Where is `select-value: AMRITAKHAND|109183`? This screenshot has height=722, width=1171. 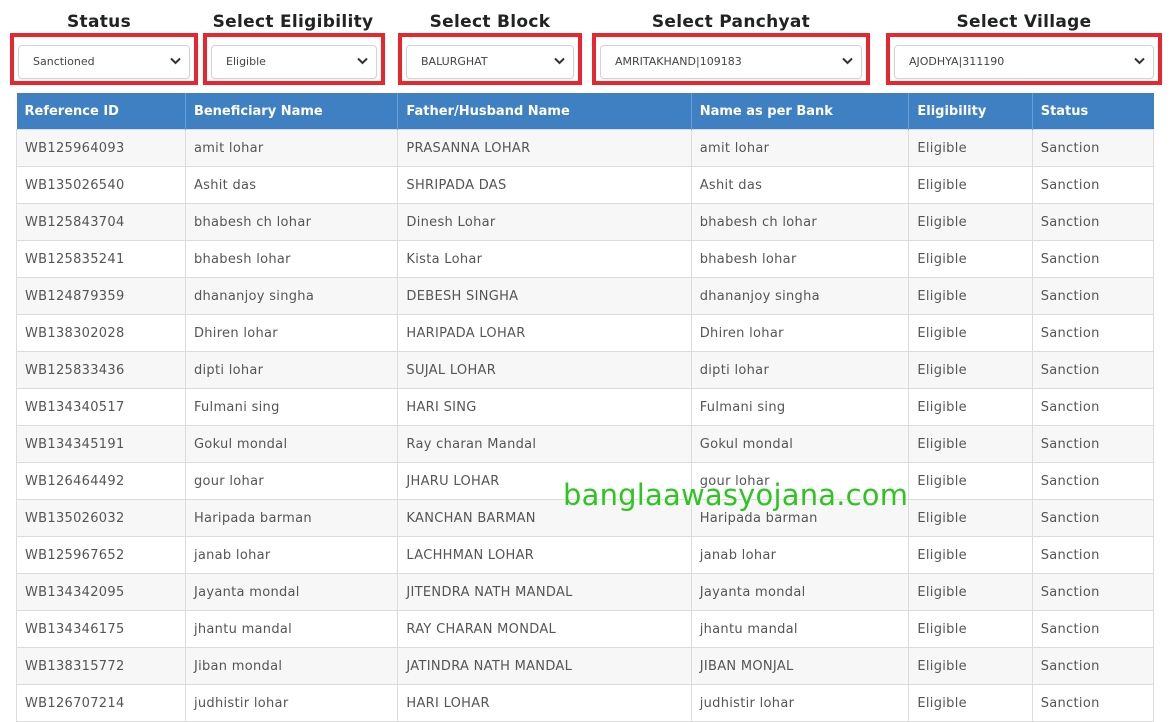
select-value: AMRITAKHAND|109183 is located at coordinates (678, 61).